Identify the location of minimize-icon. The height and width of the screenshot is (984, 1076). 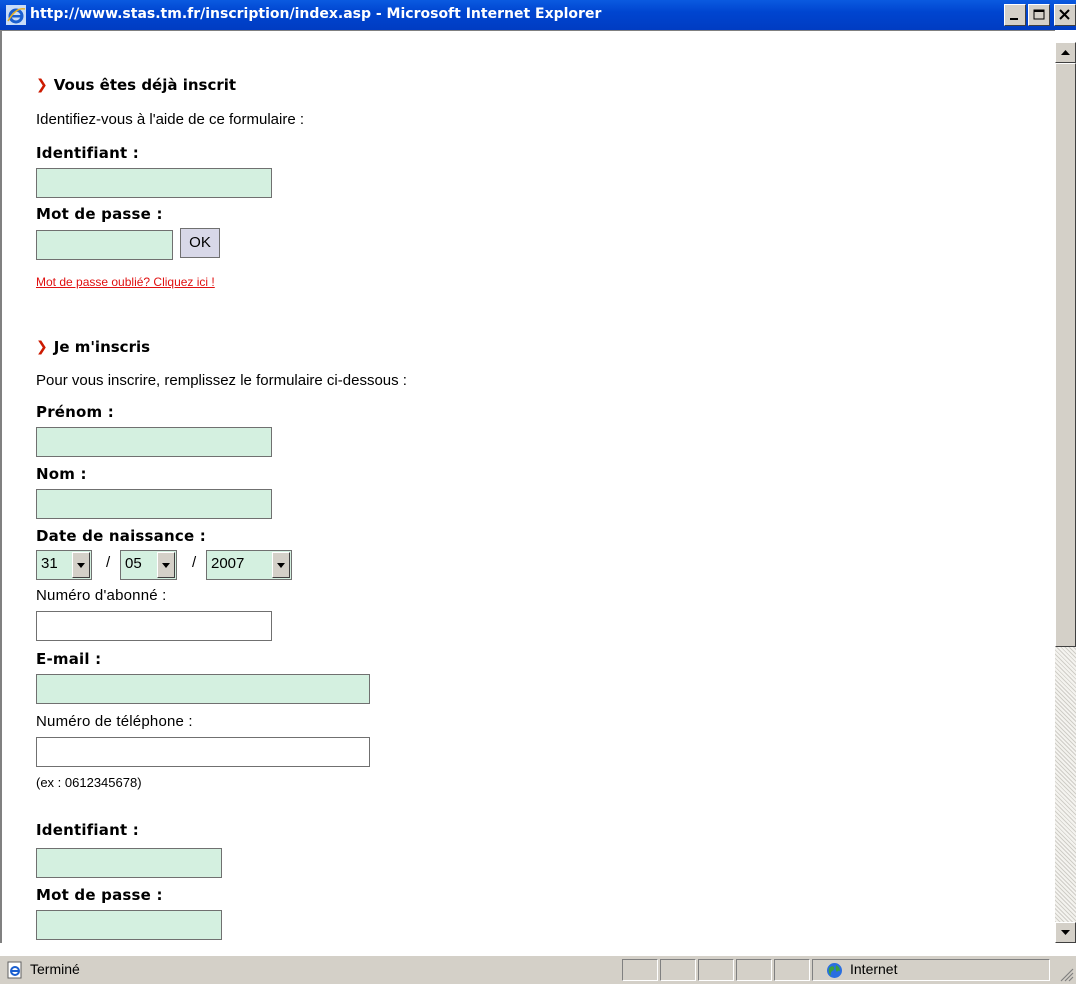
(1014, 19).